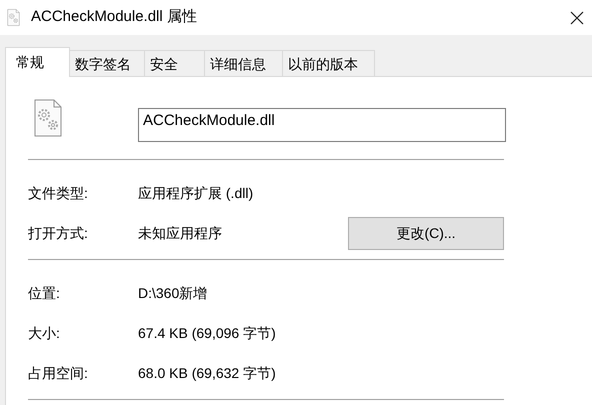 This screenshot has height=405, width=592. What do you see at coordinates (207, 333) in the screenshot?
I see `property-value: 67.4 KB (69,096 字节)` at bounding box center [207, 333].